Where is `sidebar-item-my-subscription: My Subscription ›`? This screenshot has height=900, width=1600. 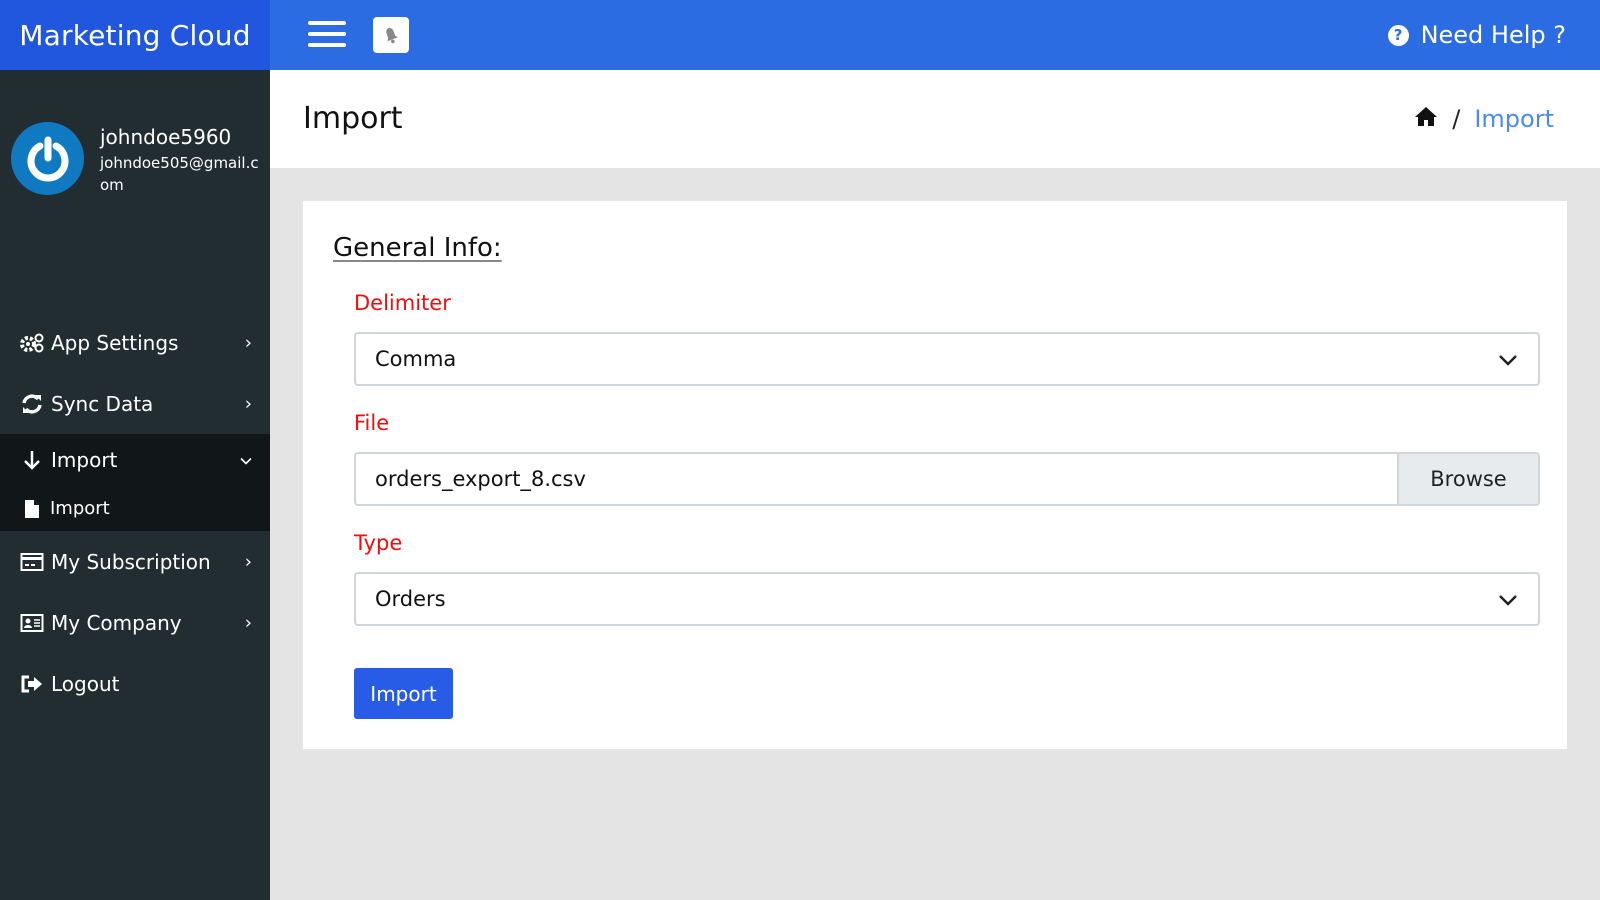 sidebar-item-my-subscription: My Subscription › is located at coordinates (135, 561).